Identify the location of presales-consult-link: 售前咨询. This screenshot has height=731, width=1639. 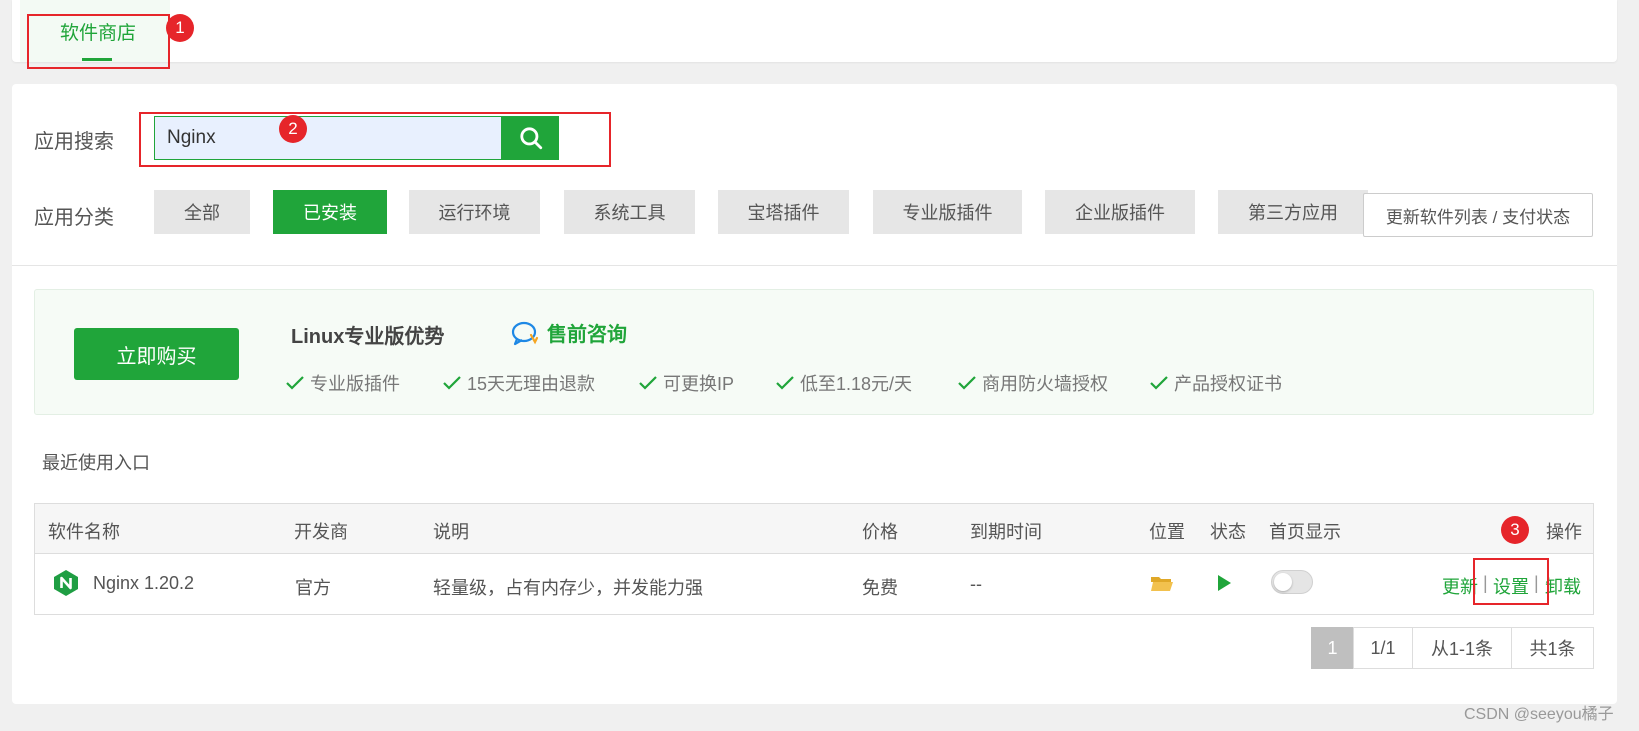
(569, 332).